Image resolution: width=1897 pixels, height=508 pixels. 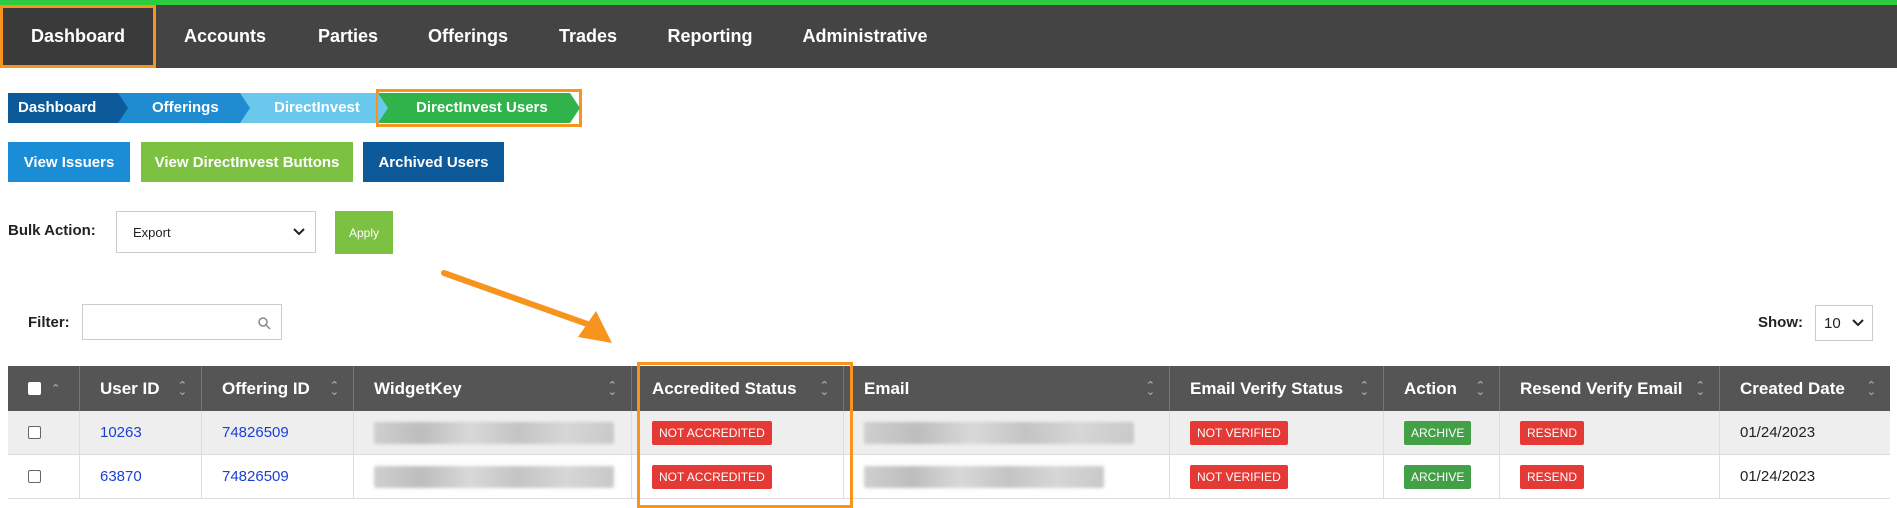 What do you see at coordinates (1430, 388) in the screenshot?
I see `header-label: Action` at bounding box center [1430, 388].